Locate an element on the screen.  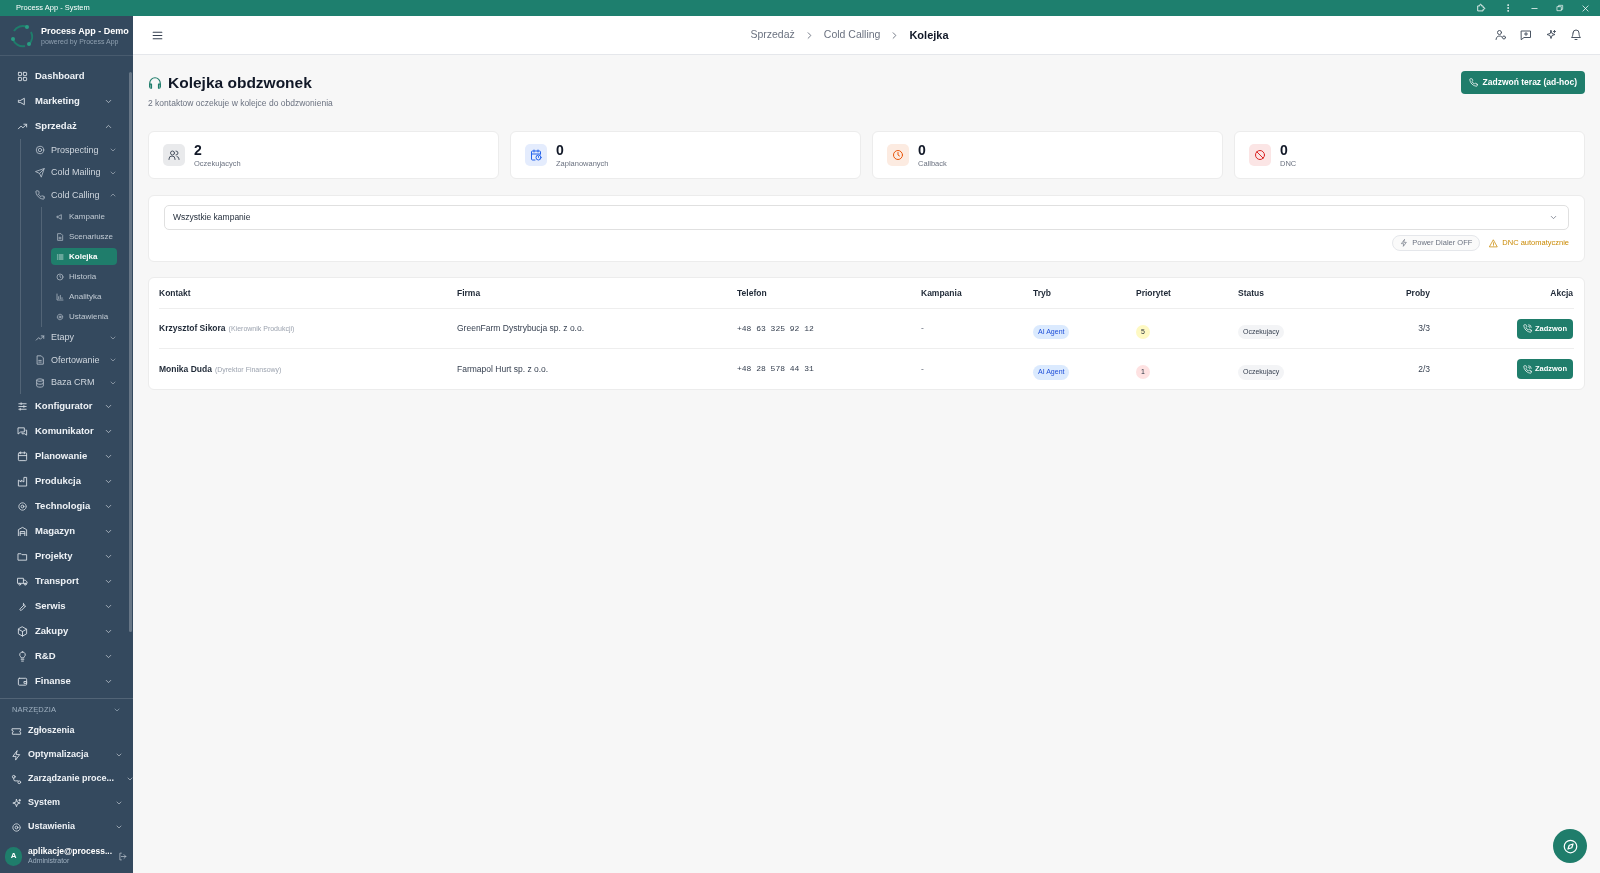
sidebar-item: Cold Calling is located at coordinates (77, 195).